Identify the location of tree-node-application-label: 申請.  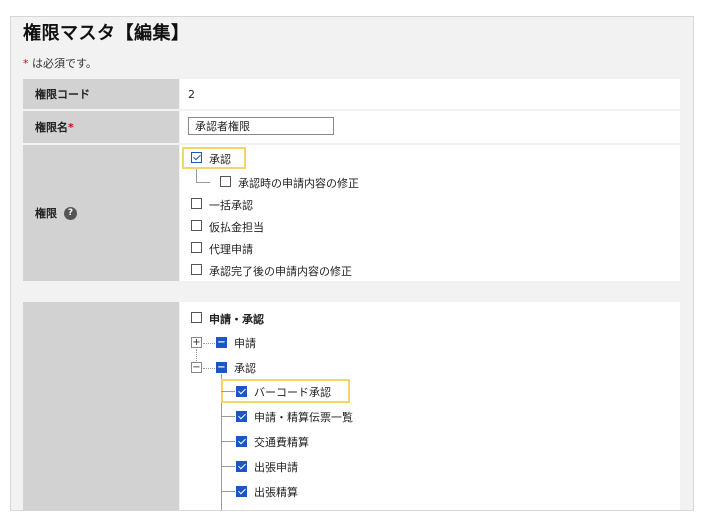
(245, 343).